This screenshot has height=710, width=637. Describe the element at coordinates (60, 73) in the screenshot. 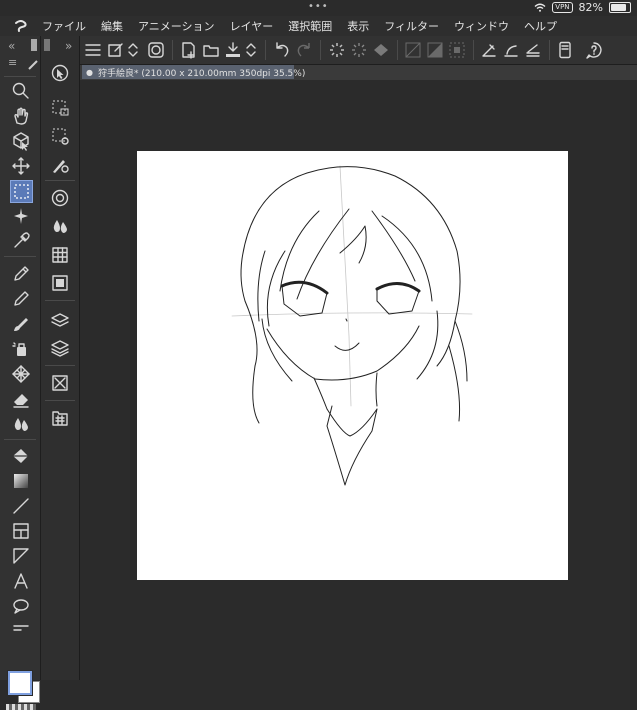

I see `subtool-operation-icon` at that location.